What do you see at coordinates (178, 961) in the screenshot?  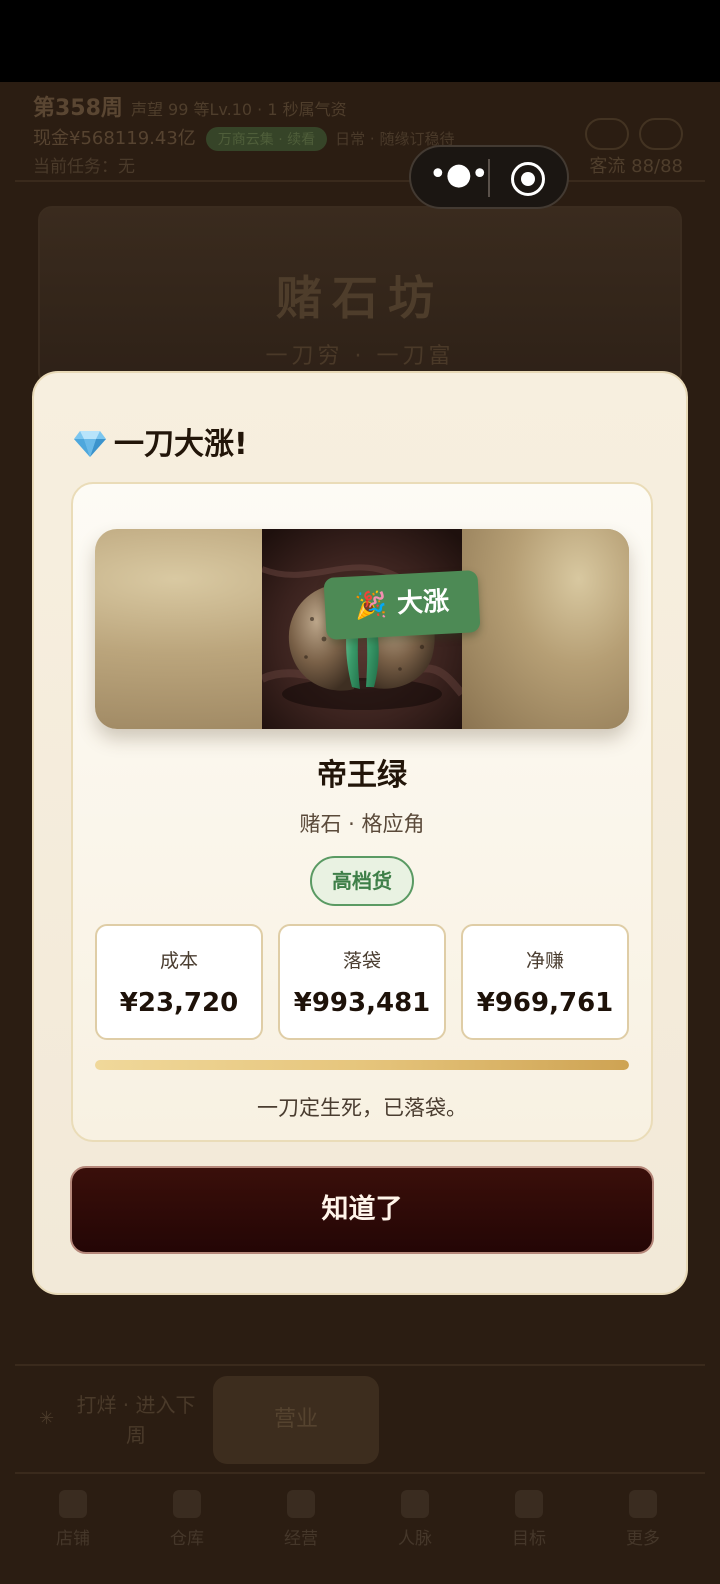 I see `stat-label: 成本` at bounding box center [178, 961].